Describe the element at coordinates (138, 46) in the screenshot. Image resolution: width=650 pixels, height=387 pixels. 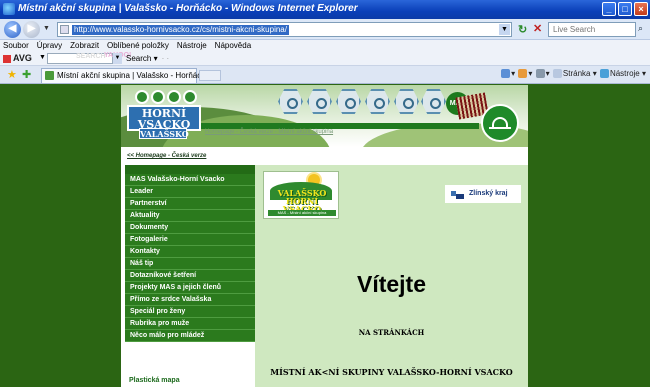
I see `menu-favorites: Oblíbené položky` at that location.